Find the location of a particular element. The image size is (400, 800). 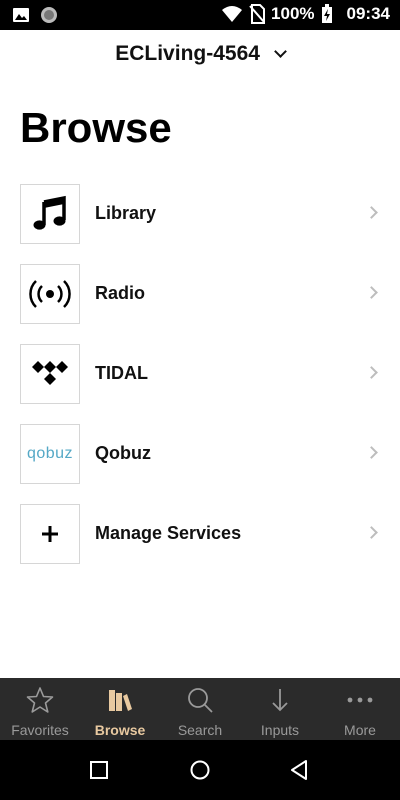

tab-label: Browse is located at coordinates (120, 730).